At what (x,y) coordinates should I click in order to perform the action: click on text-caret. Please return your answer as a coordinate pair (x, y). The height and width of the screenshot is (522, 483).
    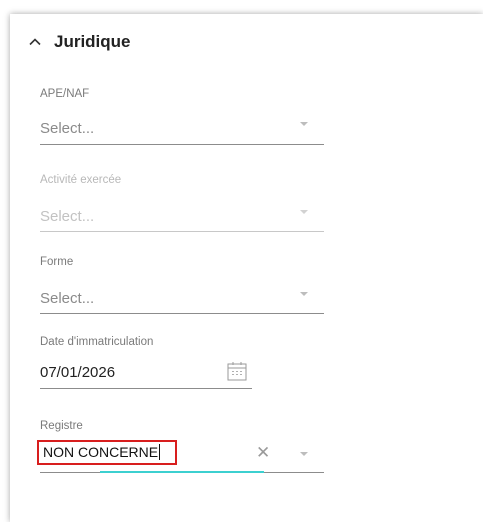
    Looking at the image, I should click on (160, 452).